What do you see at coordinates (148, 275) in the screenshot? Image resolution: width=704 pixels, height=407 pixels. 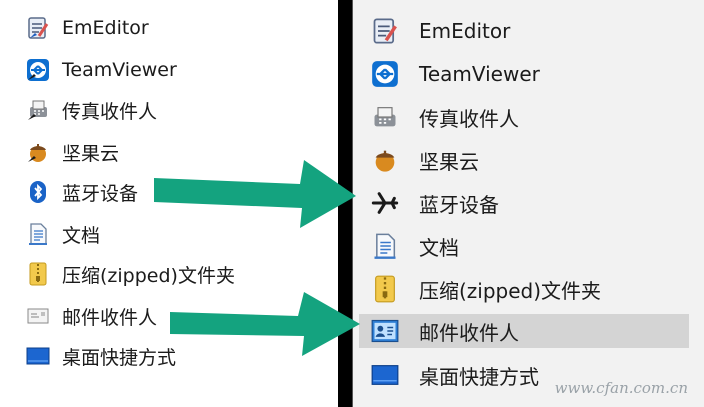 I see `left-menu-item-label: 压缩(zipped)文件夹` at bounding box center [148, 275].